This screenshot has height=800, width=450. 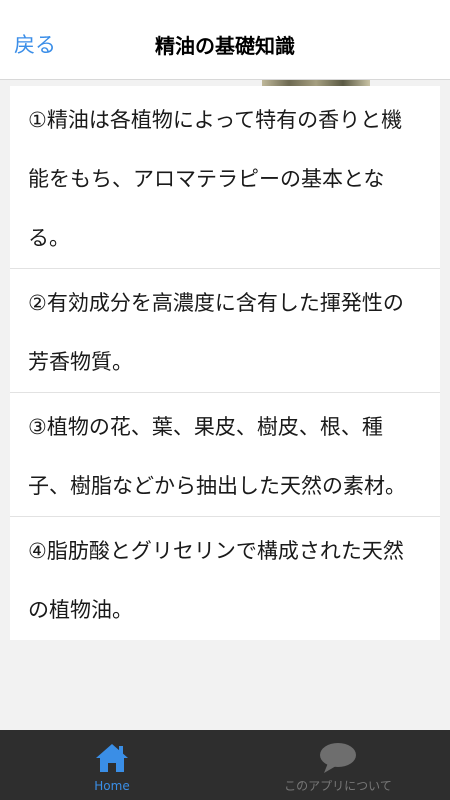 I want to click on navigation-bar: 戻る 精油の基礎知識, so click(x=225, y=40).